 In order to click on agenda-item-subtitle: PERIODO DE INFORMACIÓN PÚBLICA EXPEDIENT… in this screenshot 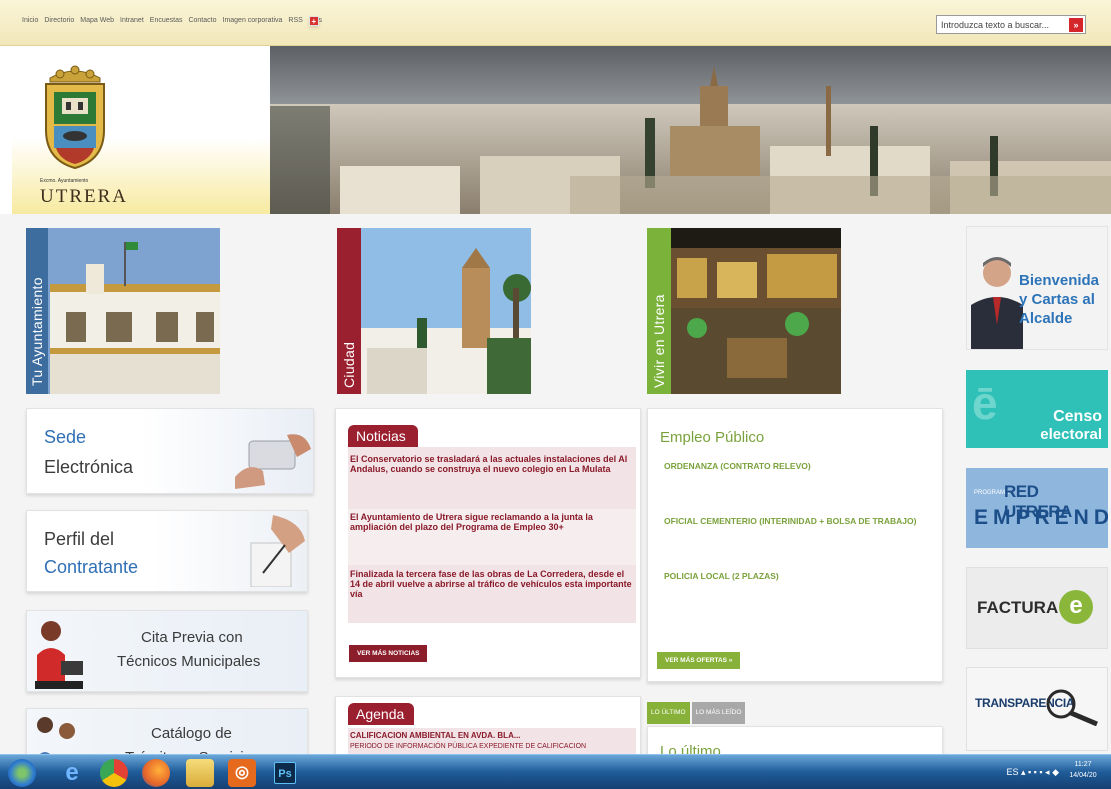, I will do `click(468, 746)`.